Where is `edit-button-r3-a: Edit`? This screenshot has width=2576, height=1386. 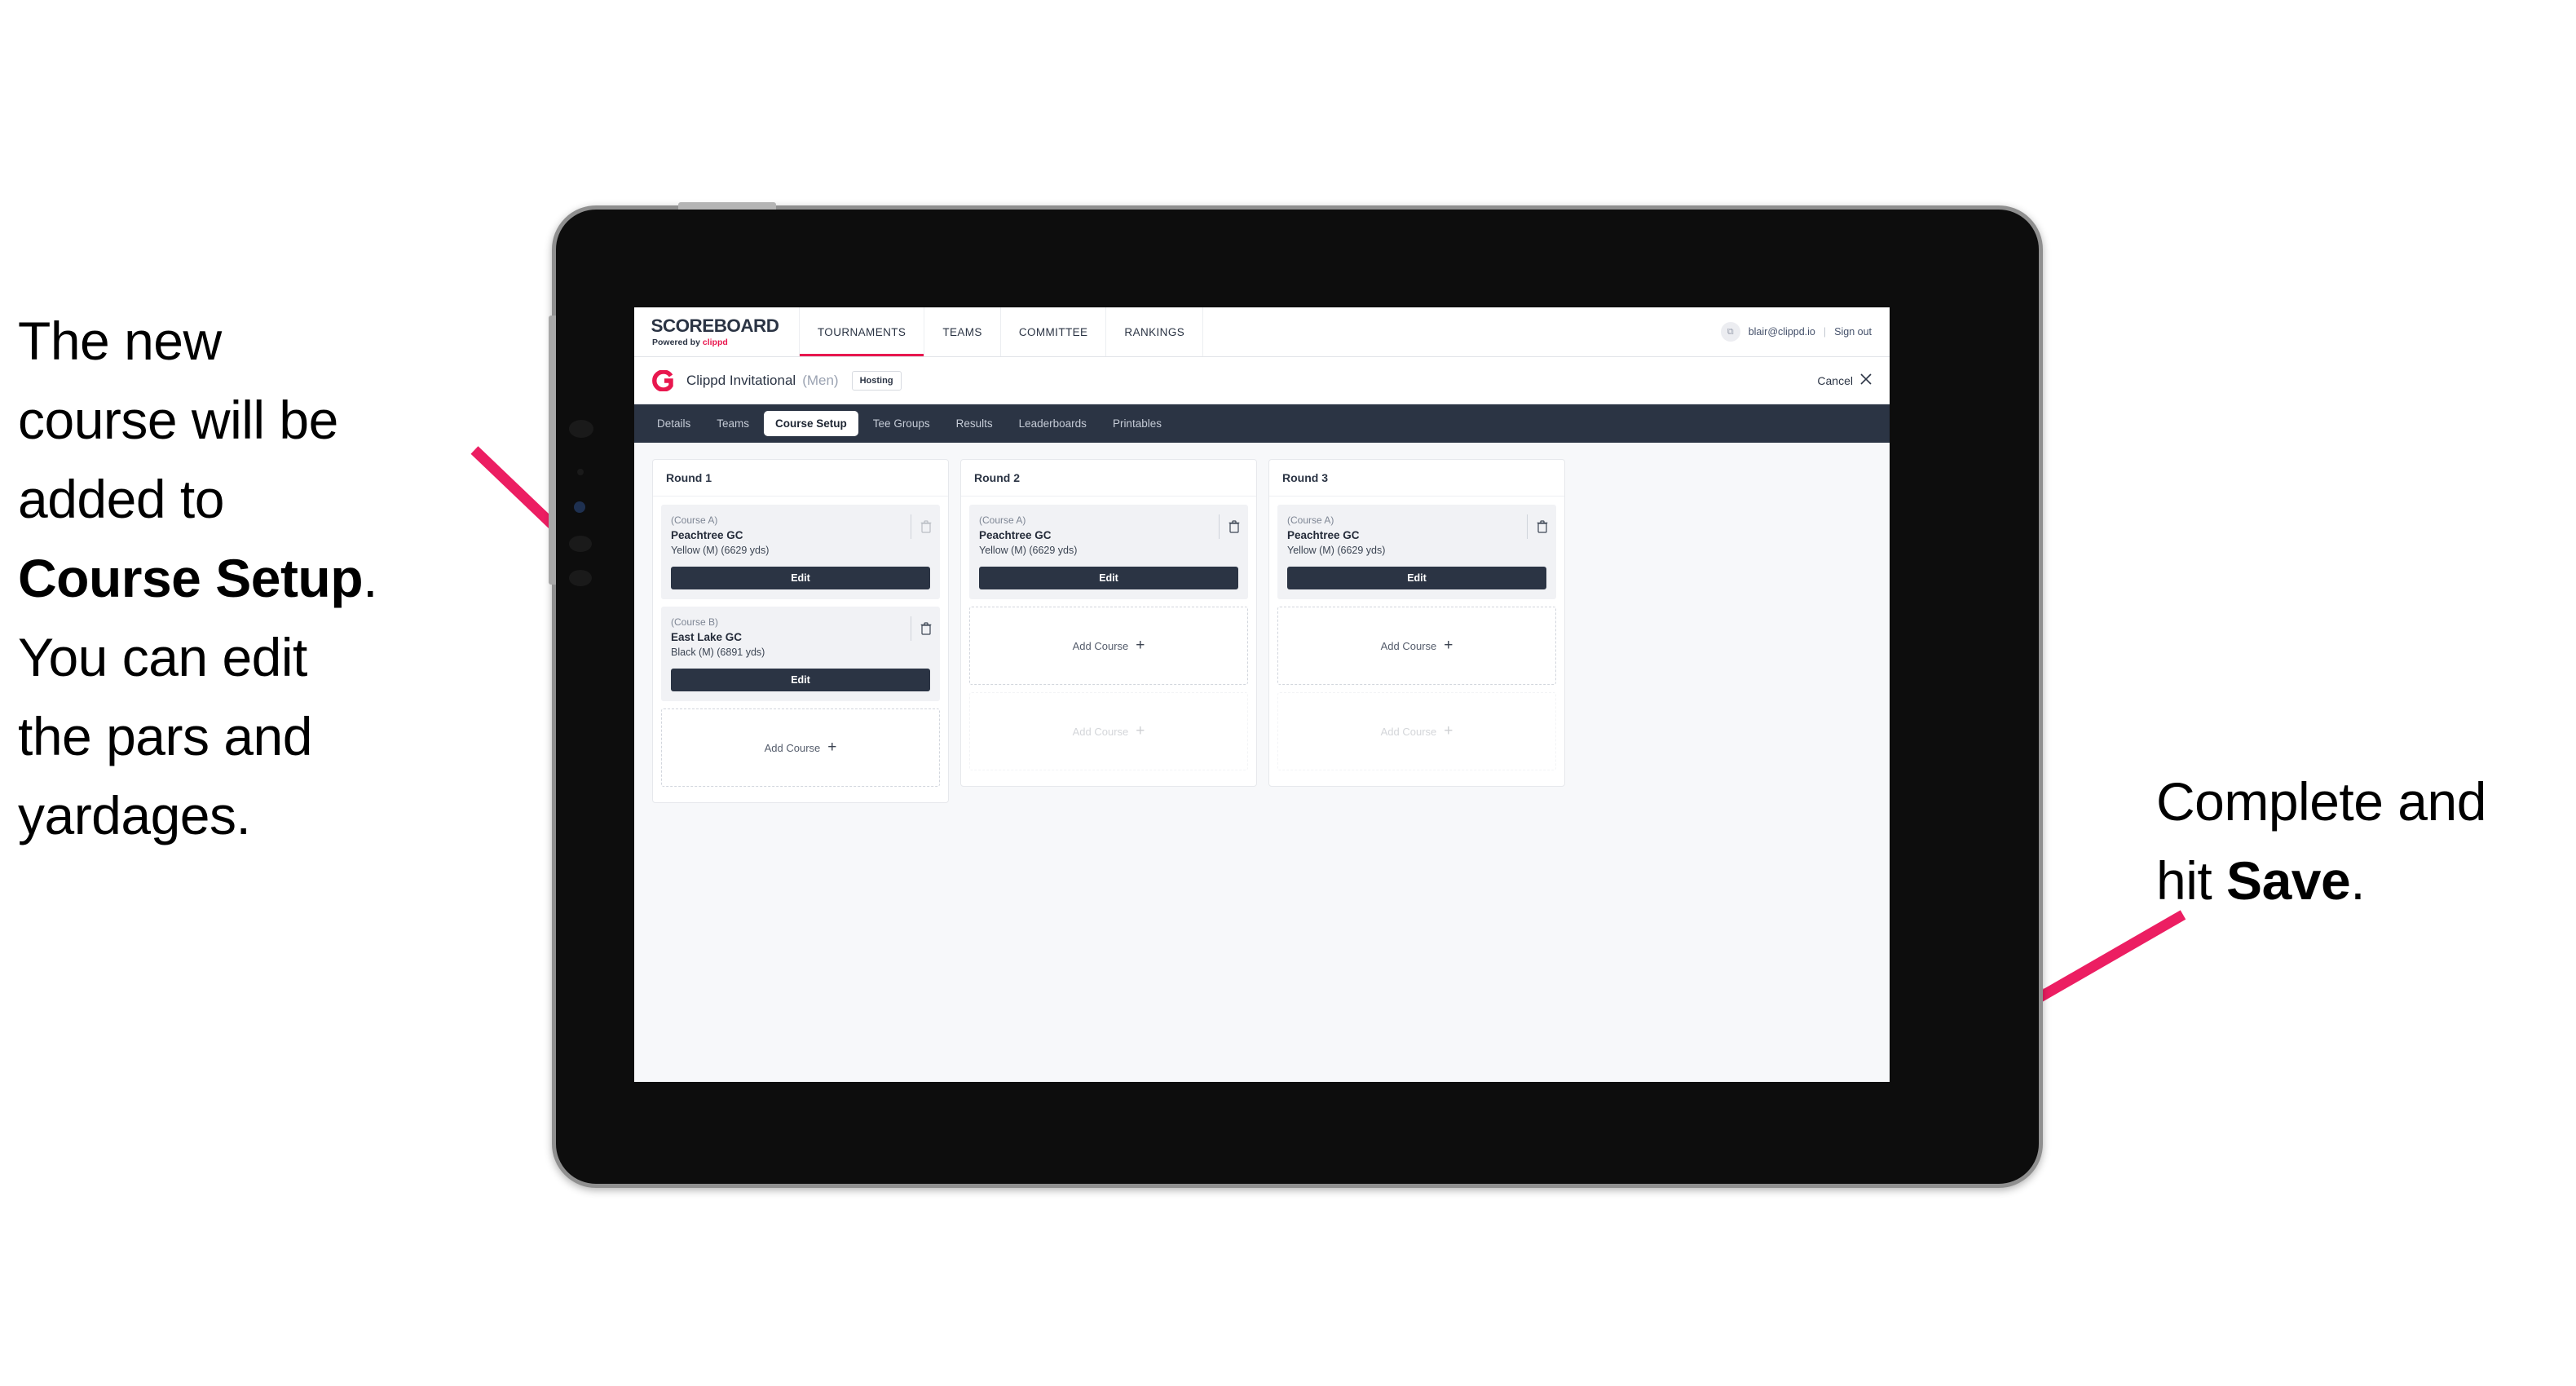 edit-button-r3-a: Edit is located at coordinates (1416, 578).